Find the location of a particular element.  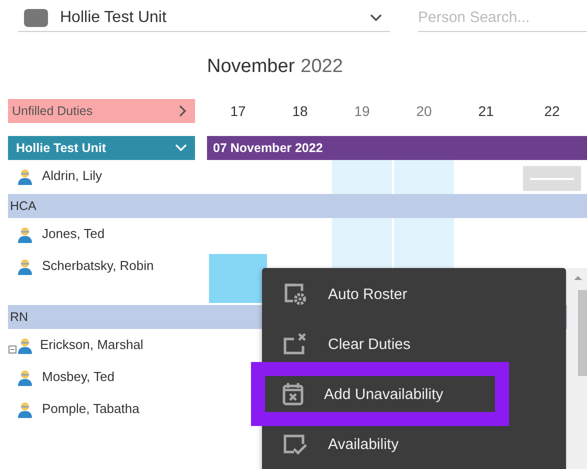

scrollbar is located at coordinates (577, 368).